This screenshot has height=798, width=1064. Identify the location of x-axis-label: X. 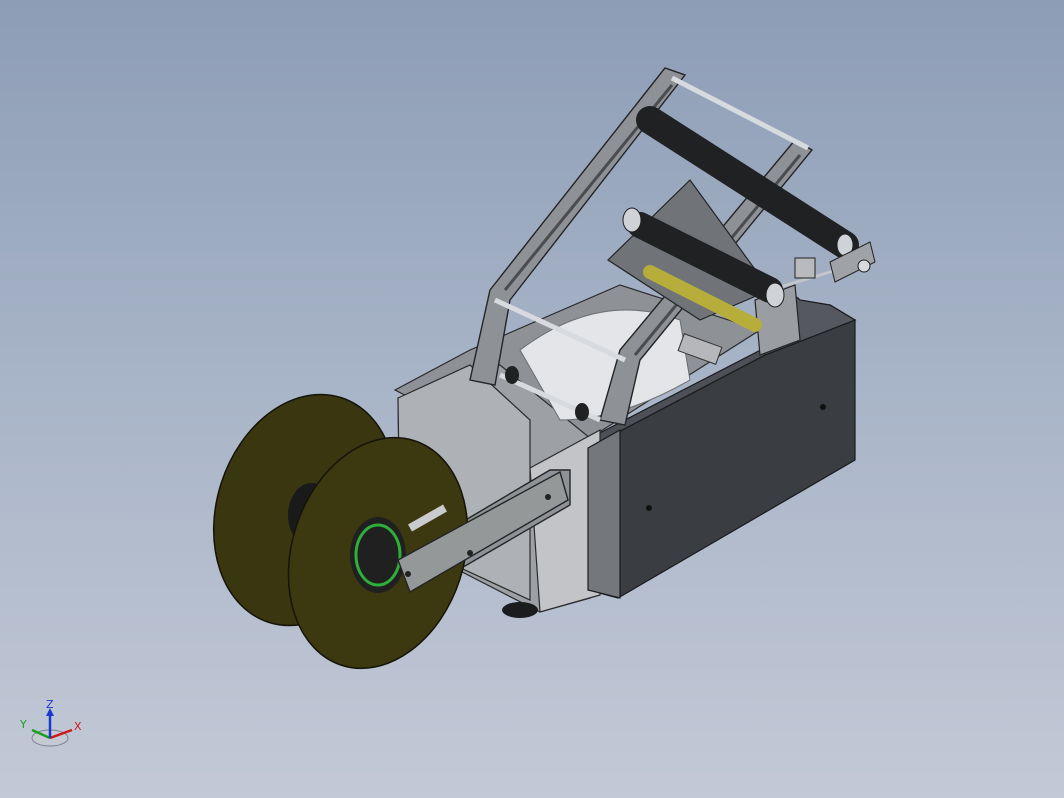
(78, 726).